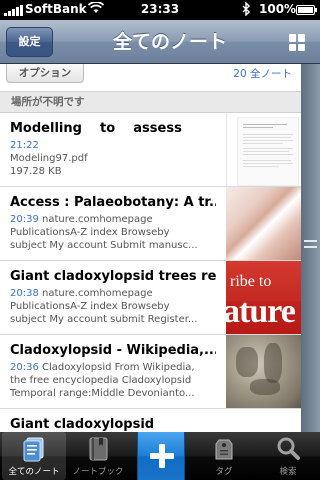  What do you see at coordinates (263, 371) in the screenshot?
I see `fossil-photo-thumbnail` at bounding box center [263, 371].